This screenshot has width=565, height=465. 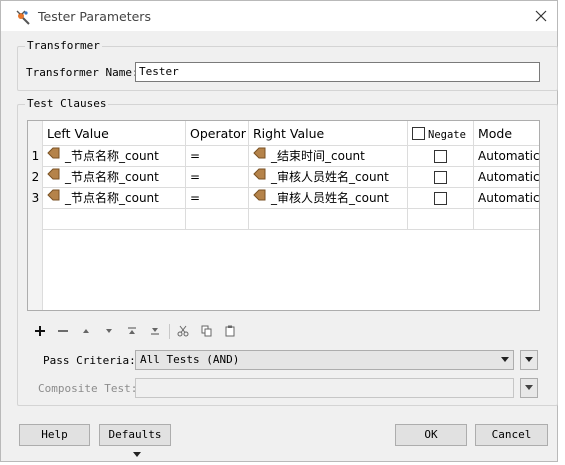 I want to click on copy-icon, so click(x=206, y=331).